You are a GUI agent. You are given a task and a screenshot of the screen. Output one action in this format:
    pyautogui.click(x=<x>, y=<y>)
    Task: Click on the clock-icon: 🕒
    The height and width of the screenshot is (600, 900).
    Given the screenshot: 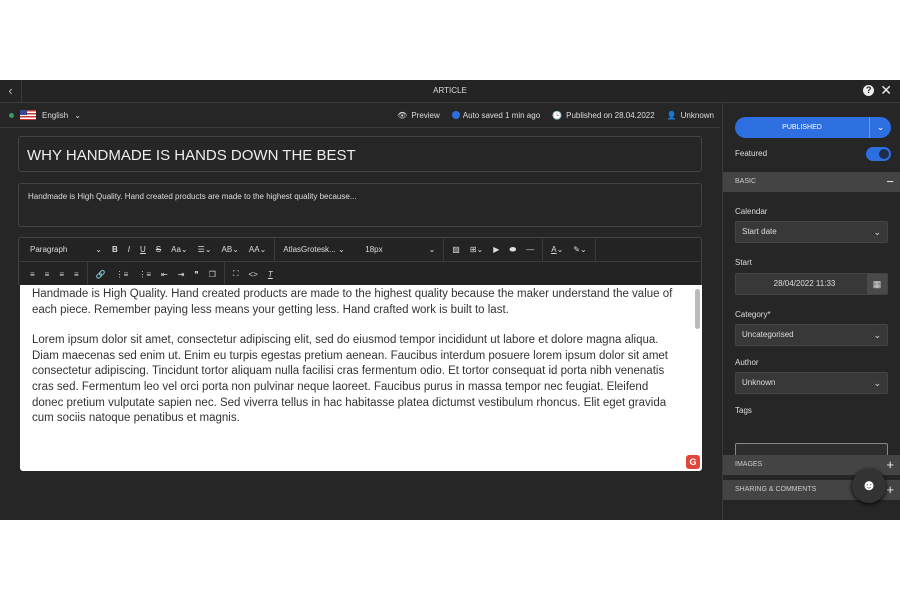 What is the action you would take?
    pyautogui.click(x=557, y=115)
    